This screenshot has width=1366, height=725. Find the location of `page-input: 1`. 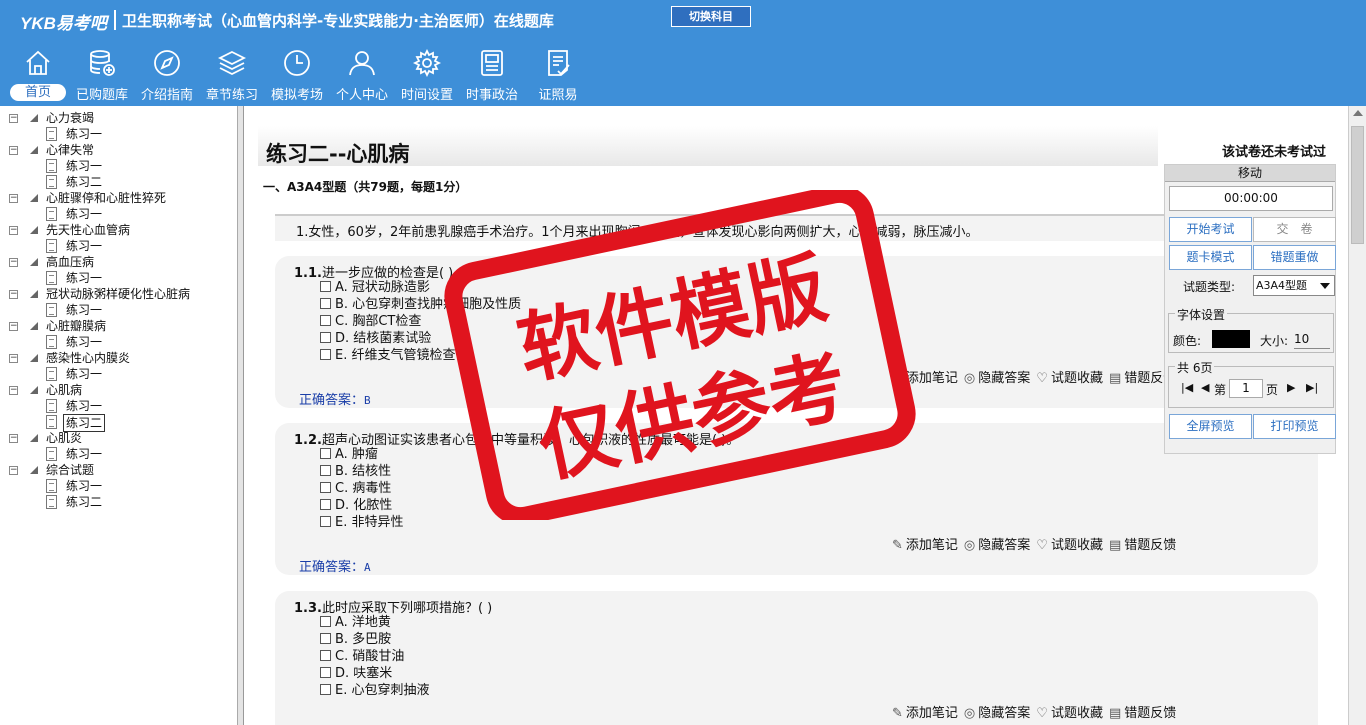

page-input: 1 is located at coordinates (1246, 388).